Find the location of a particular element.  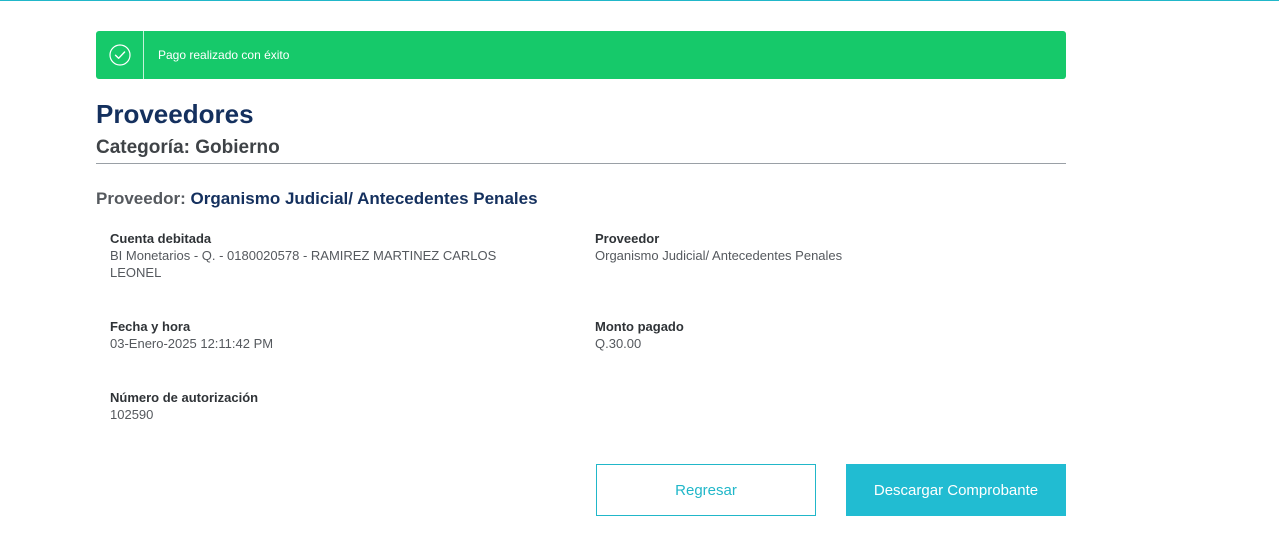

provider-heading-name: Organismo Judicial/ Antecedentes Penales is located at coordinates (364, 198).